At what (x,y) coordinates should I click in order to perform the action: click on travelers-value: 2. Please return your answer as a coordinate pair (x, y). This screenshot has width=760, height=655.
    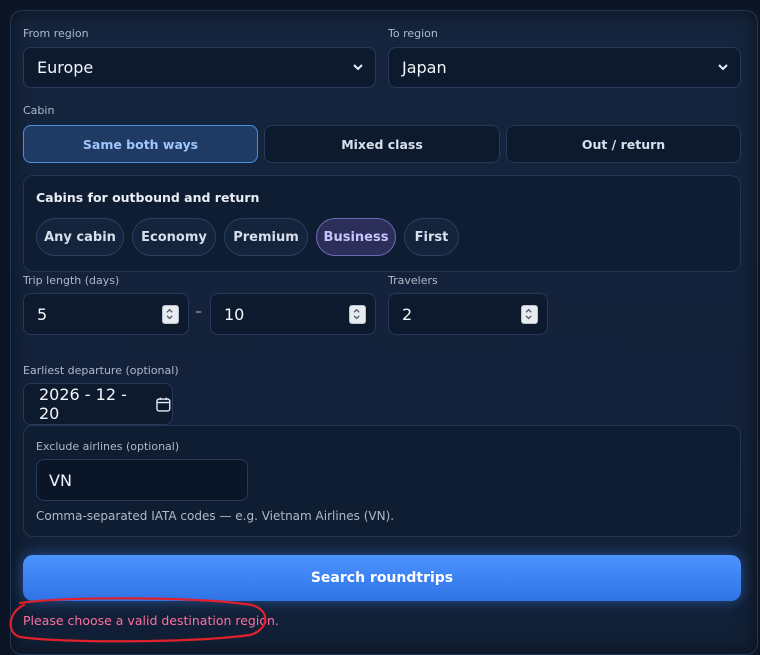
    Looking at the image, I should click on (407, 314).